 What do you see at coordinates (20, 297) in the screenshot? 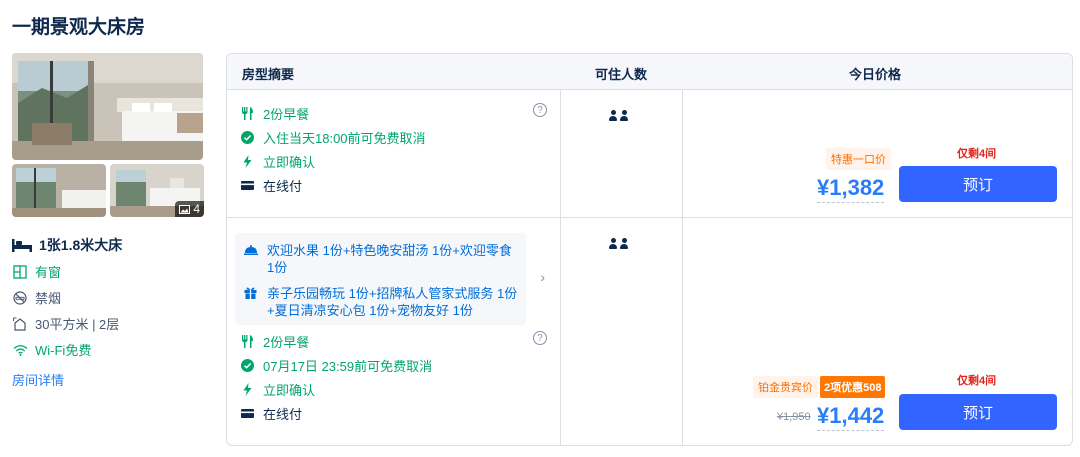
I see `no-smoking-icon` at bounding box center [20, 297].